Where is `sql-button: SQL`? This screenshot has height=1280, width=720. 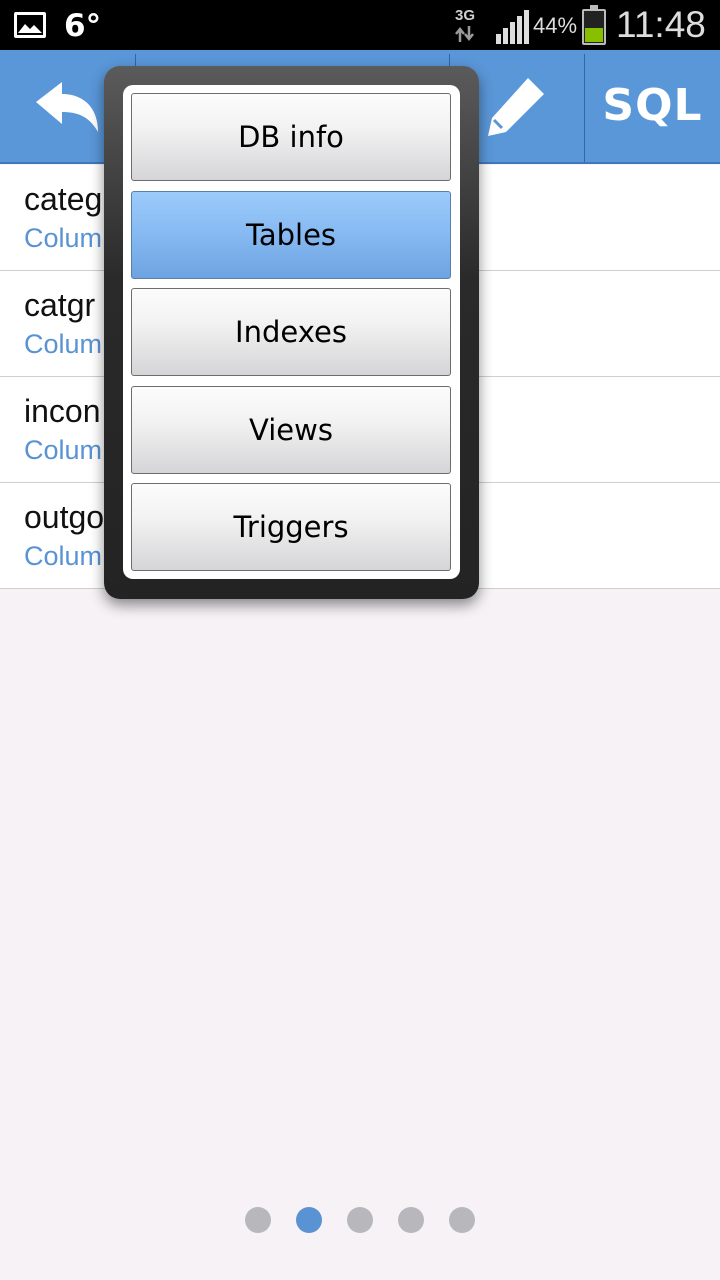
sql-button: SQL is located at coordinates (652, 106).